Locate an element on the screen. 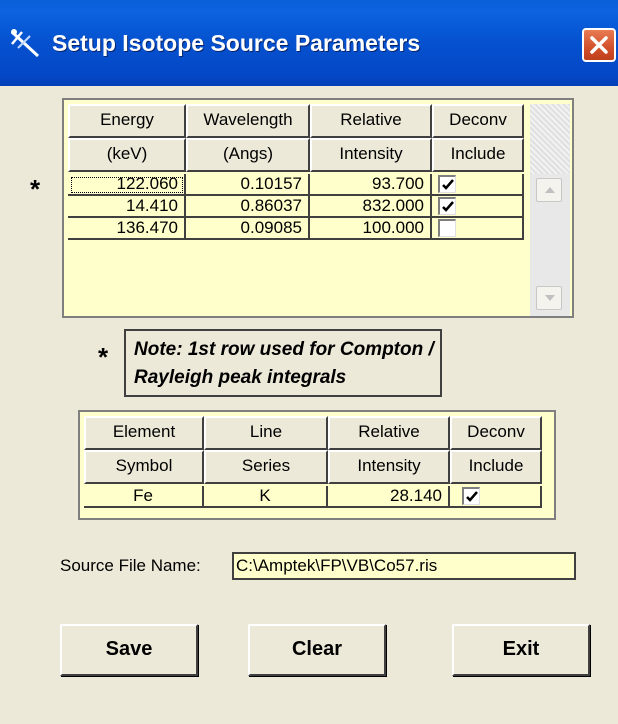  header-series: Series is located at coordinates (266, 467).